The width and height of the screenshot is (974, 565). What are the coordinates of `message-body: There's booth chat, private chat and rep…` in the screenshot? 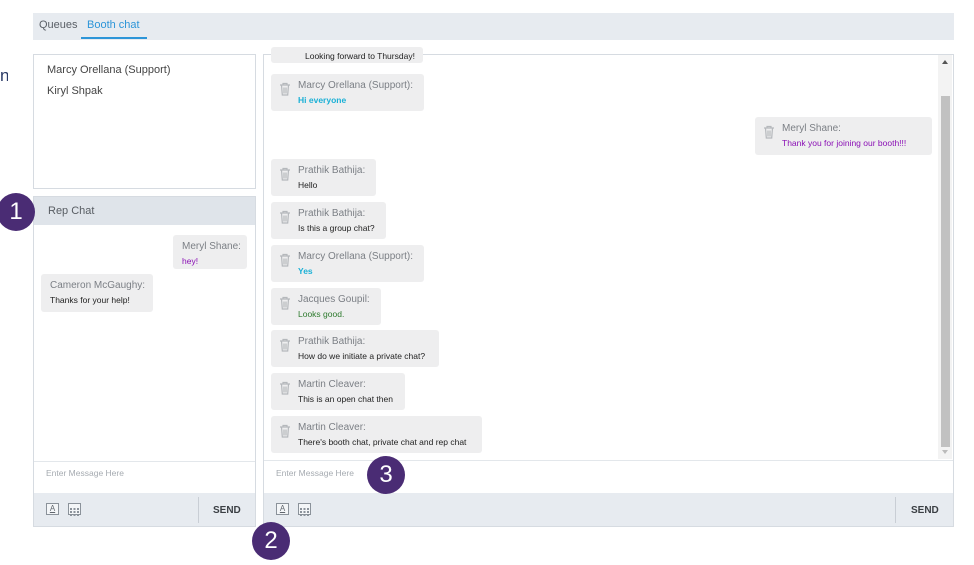 It's located at (382, 442).